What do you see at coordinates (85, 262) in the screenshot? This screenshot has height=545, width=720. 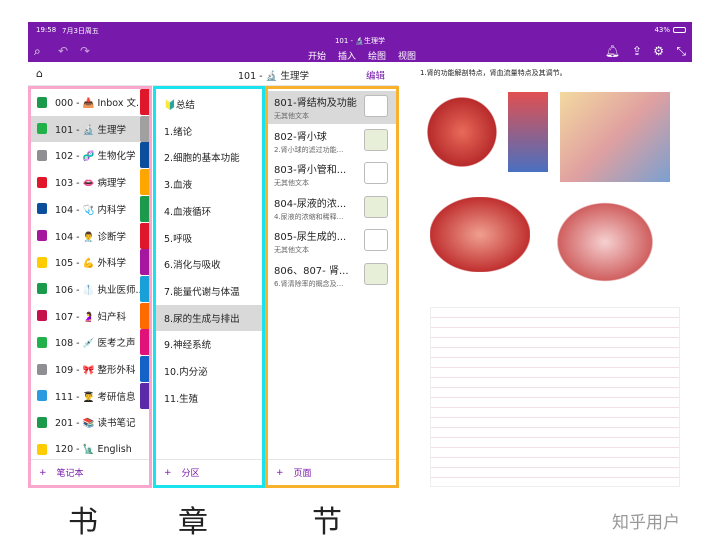 I see `notebook-item: 105 - 💪 外科学` at bounding box center [85, 262].